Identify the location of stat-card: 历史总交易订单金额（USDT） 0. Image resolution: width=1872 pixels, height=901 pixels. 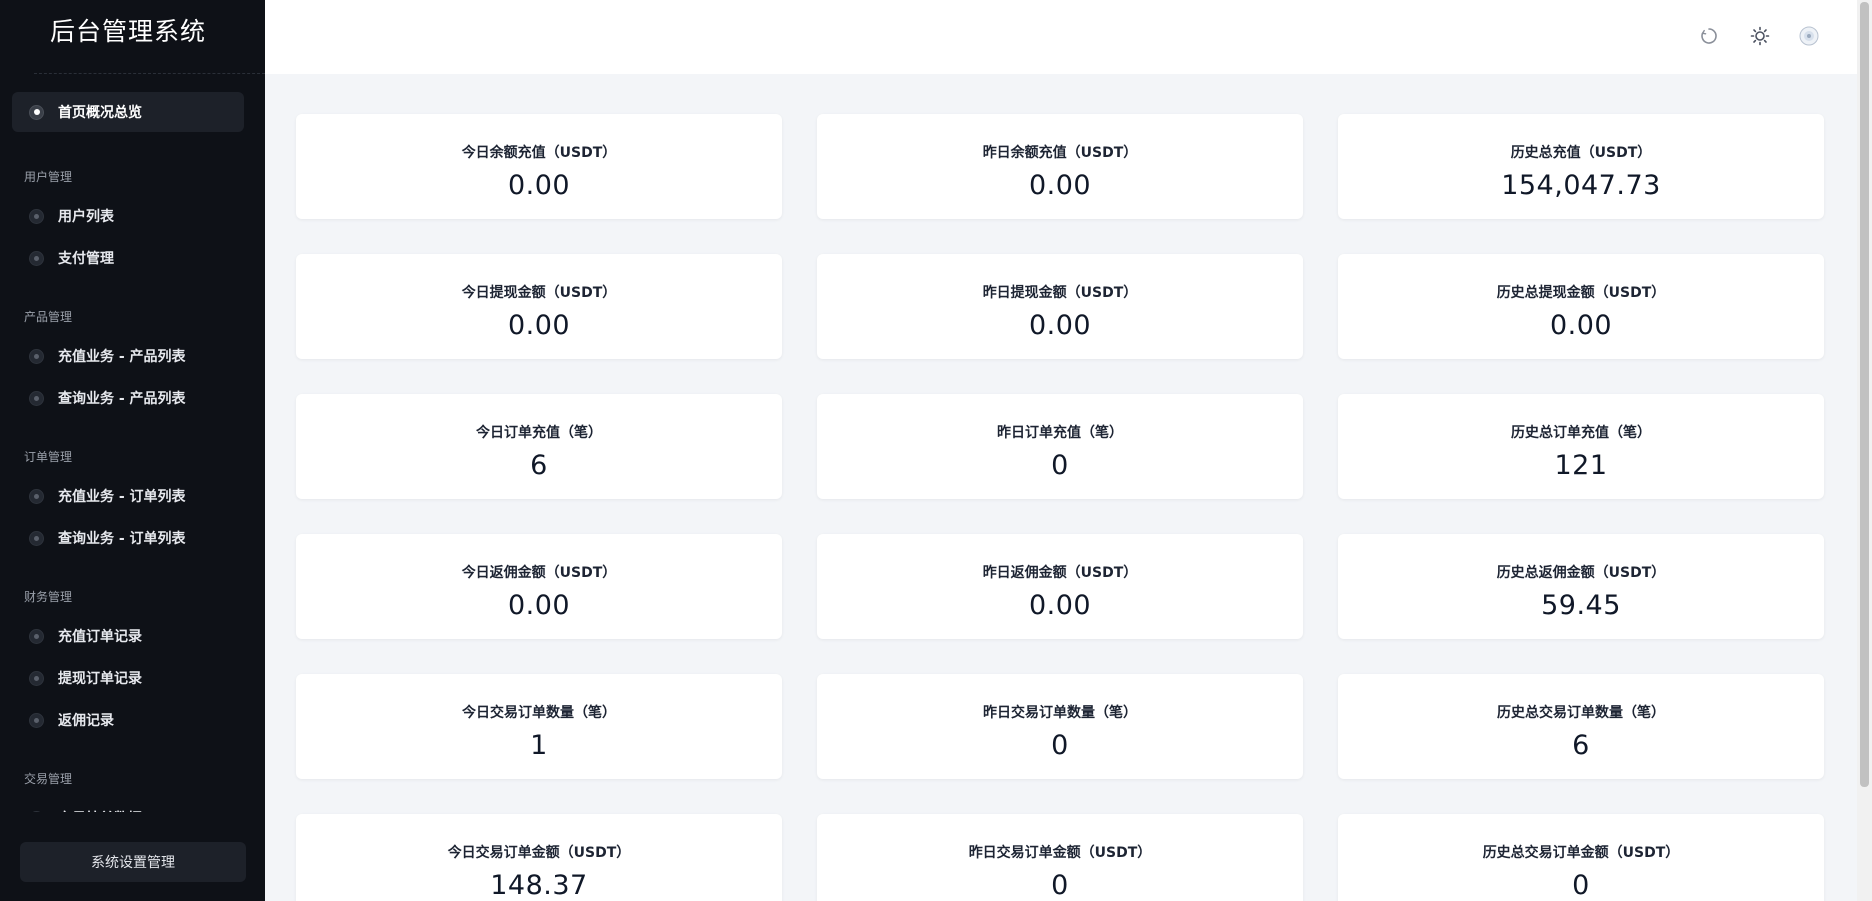
(1581, 857).